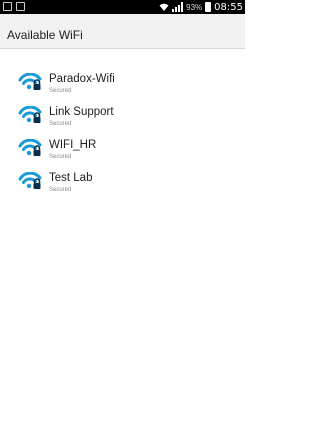 The image size is (320, 441). What do you see at coordinates (14, 6) in the screenshot?
I see `notification-icons` at bounding box center [14, 6].